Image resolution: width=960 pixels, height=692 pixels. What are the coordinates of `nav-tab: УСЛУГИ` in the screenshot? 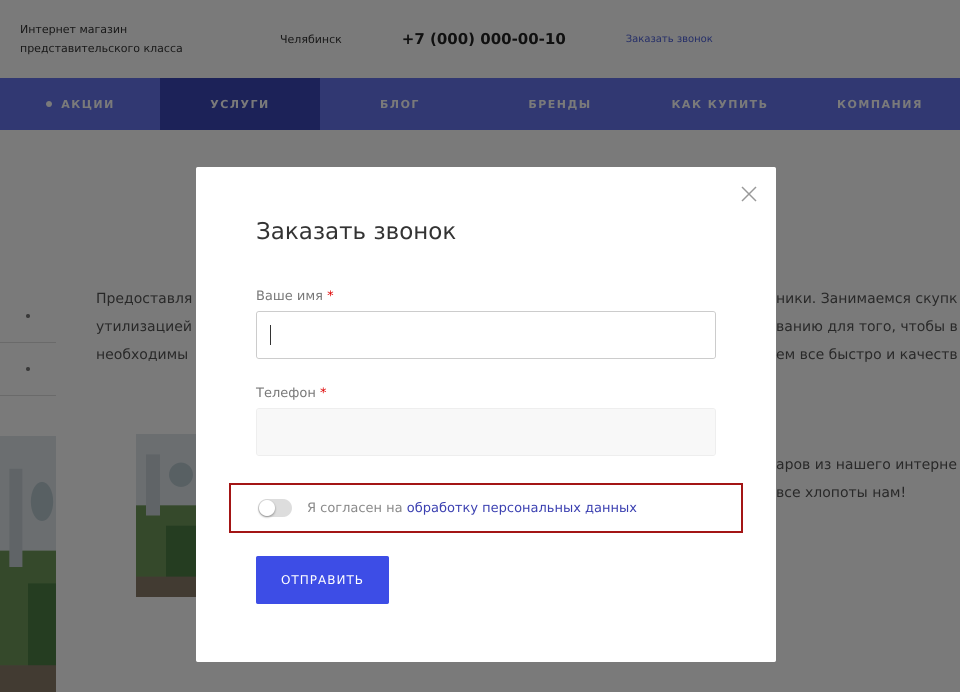 It's located at (240, 104).